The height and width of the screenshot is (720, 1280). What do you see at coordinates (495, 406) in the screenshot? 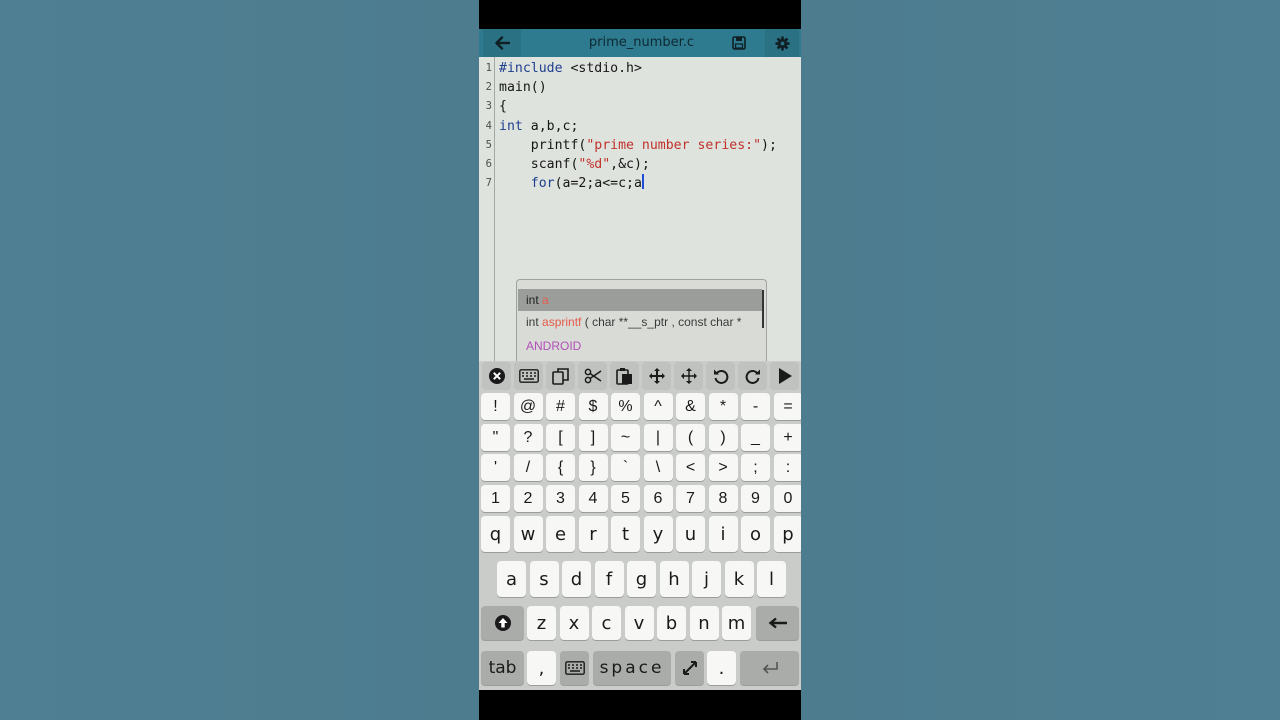
I see `symbol-key: !` at bounding box center [495, 406].